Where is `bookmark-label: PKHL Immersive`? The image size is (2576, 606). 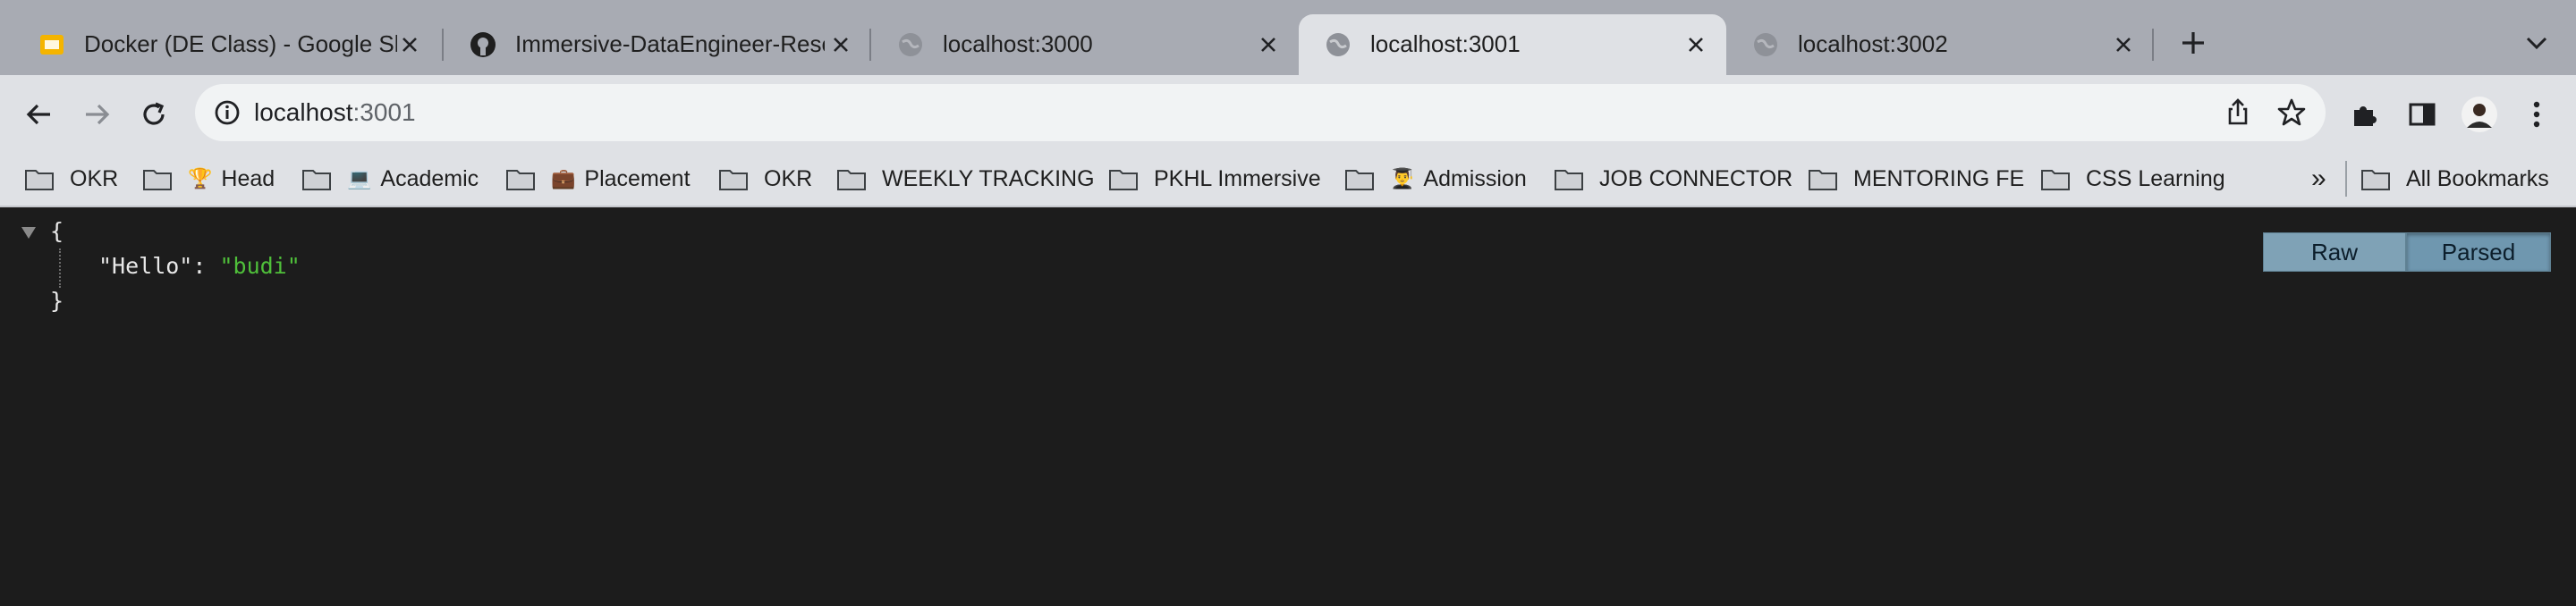 bookmark-label: PKHL Immersive is located at coordinates (1237, 178).